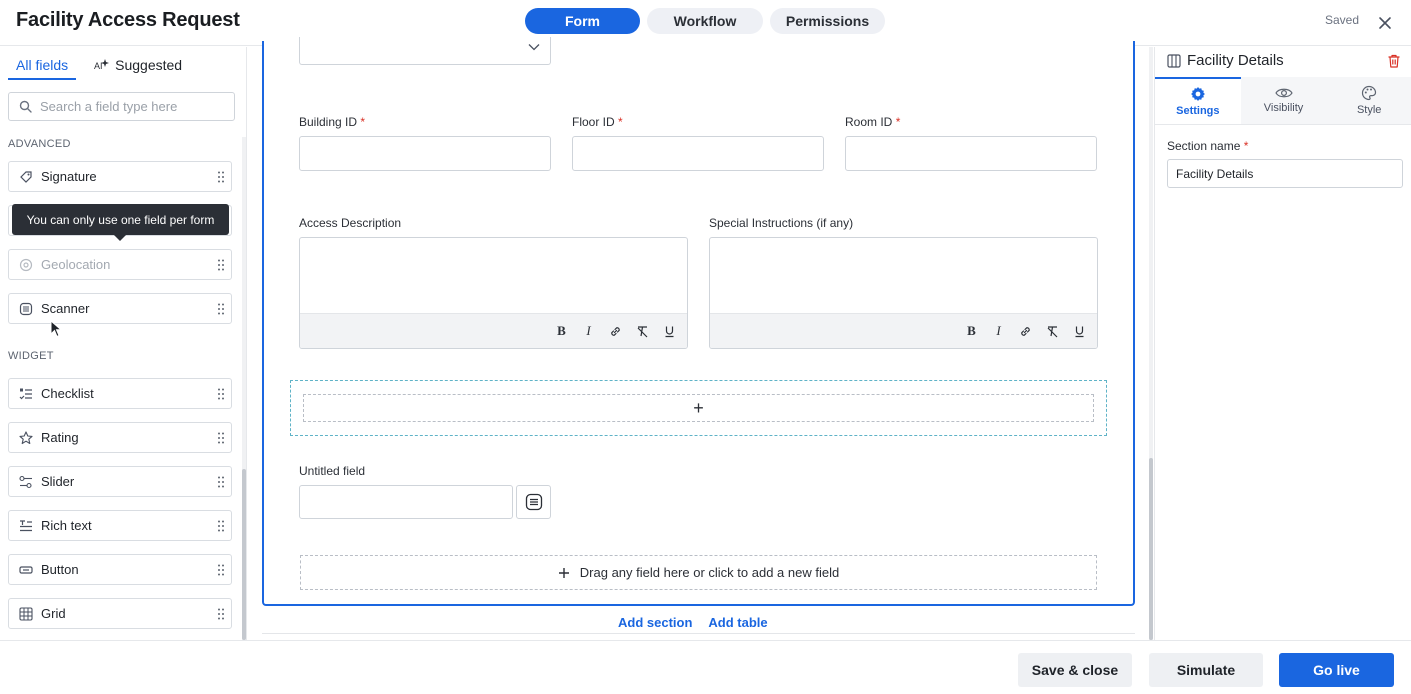 The width and height of the screenshot is (1411, 694). I want to click on tooltip-text: You can only use one field per form, so click(120, 219).